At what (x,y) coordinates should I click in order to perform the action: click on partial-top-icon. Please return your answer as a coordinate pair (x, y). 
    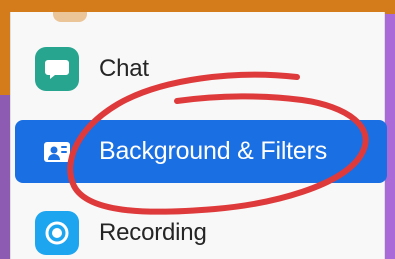
    Looking at the image, I should click on (70, 17).